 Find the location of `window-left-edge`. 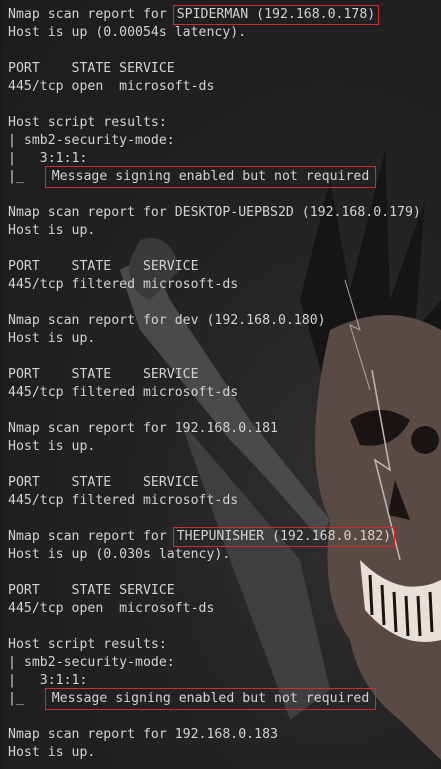

window-left-edge is located at coordinates (2, 384).